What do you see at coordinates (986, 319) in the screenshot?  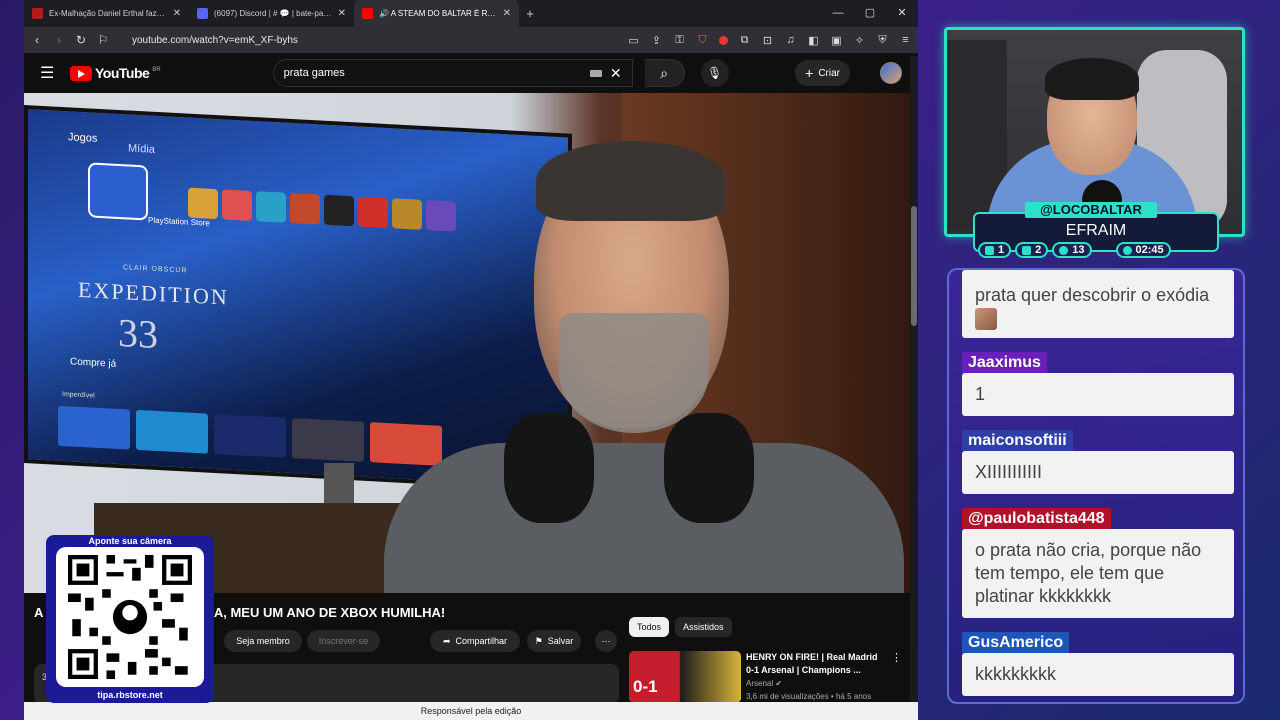 I see `emote-icon` at bounding box center [986, 319].